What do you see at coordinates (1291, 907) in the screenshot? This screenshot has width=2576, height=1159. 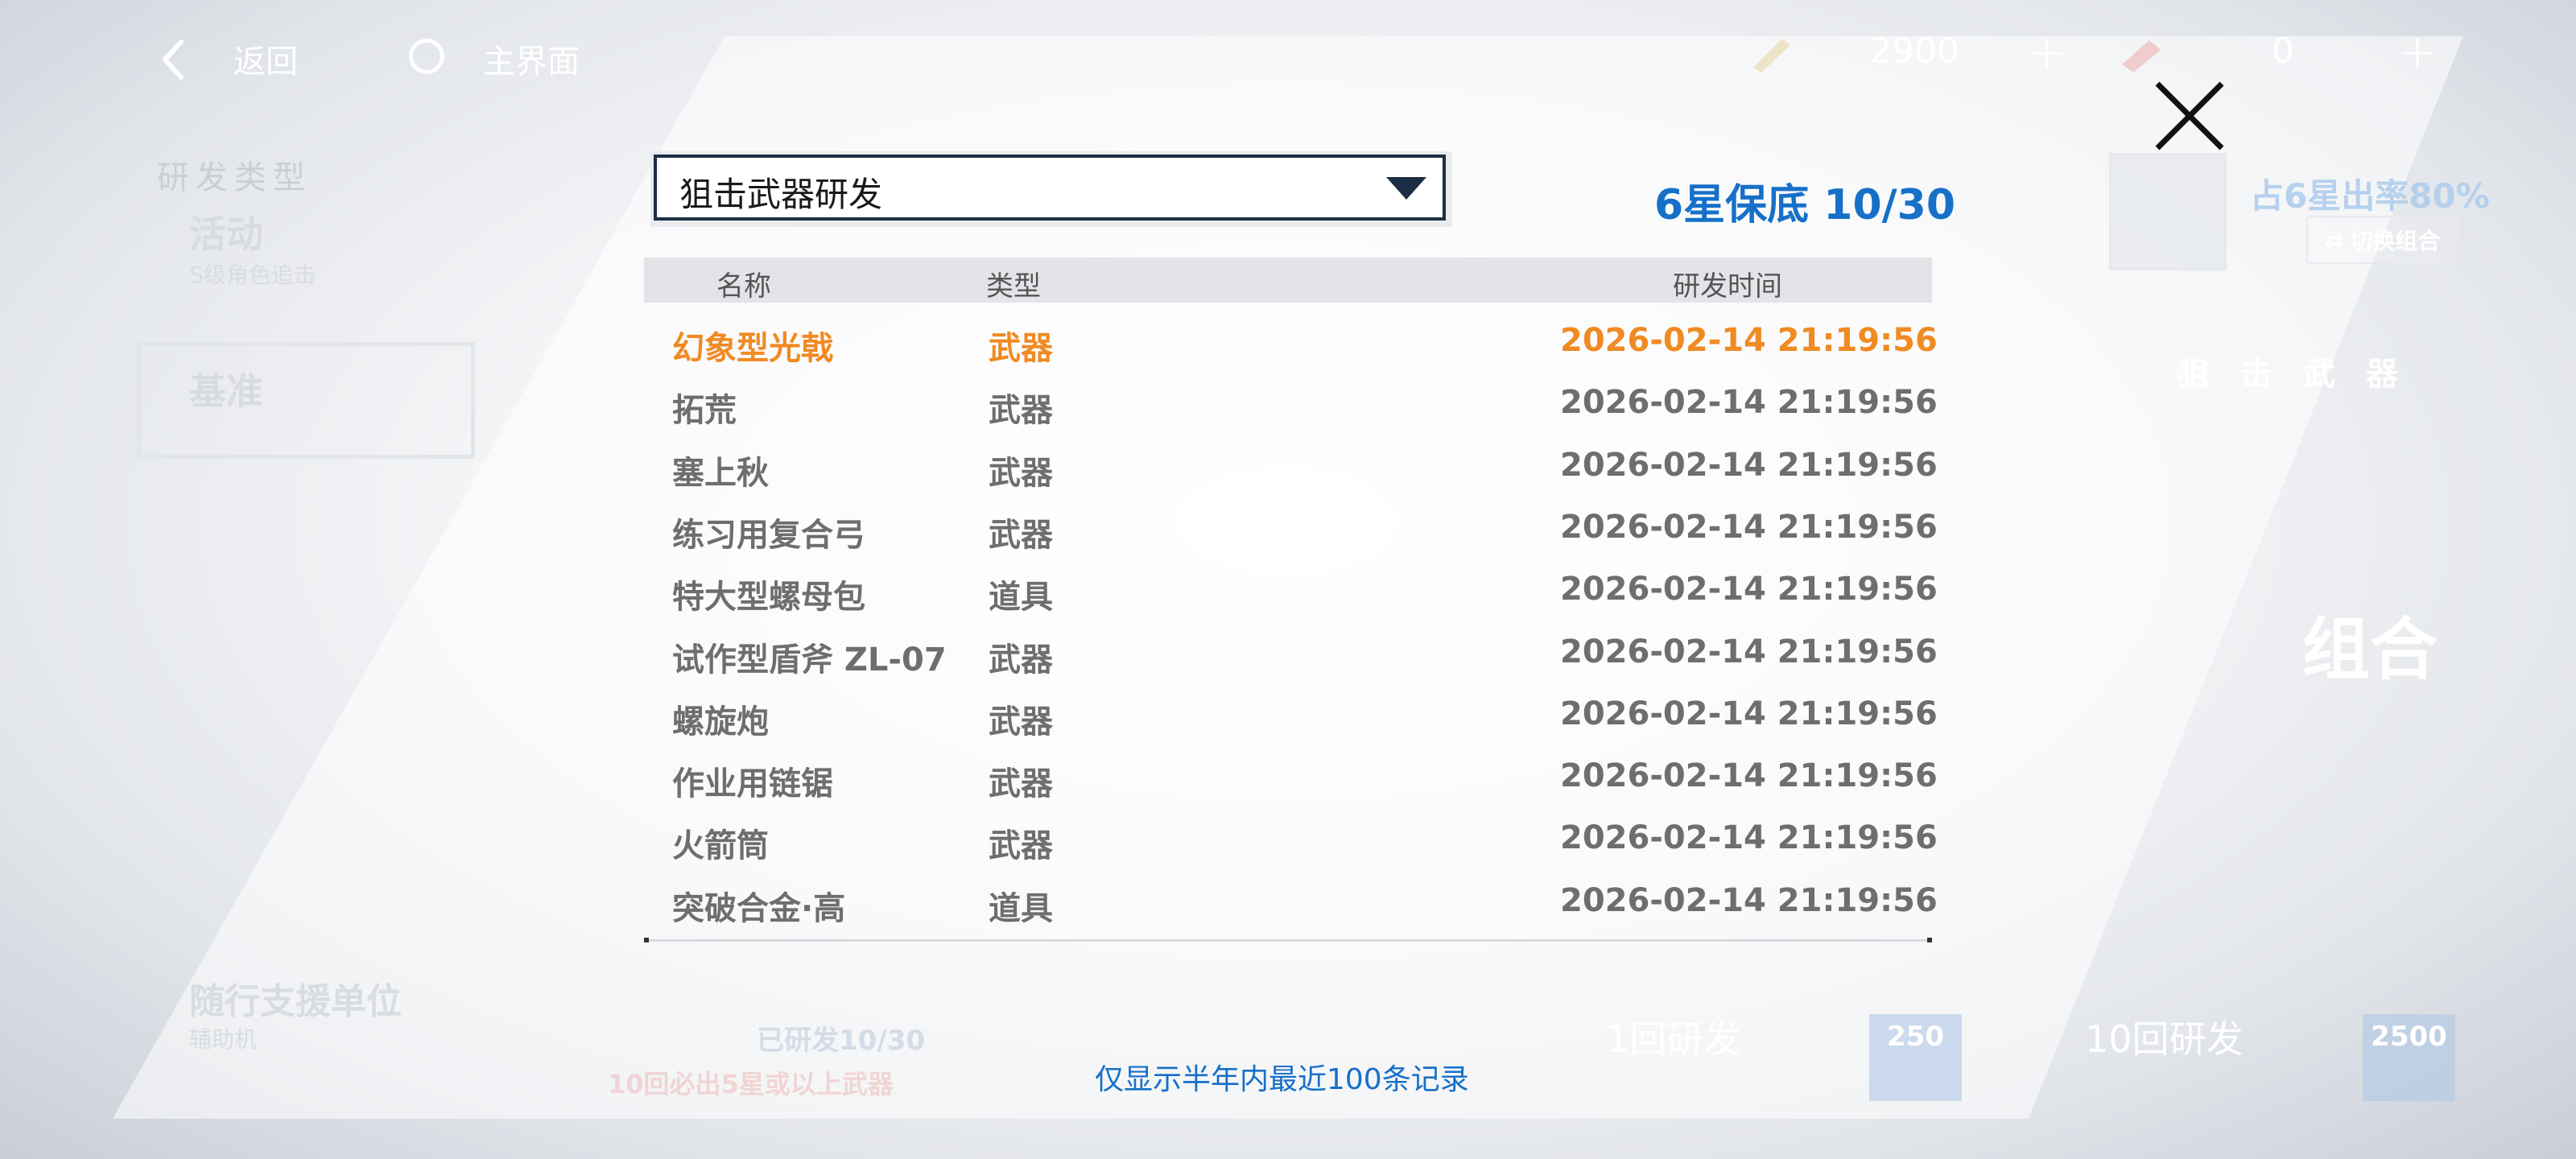 I see `table-row: 突破合金·高 道具 2026-02-14 21:19:56` at bounding box center [1291, 907].